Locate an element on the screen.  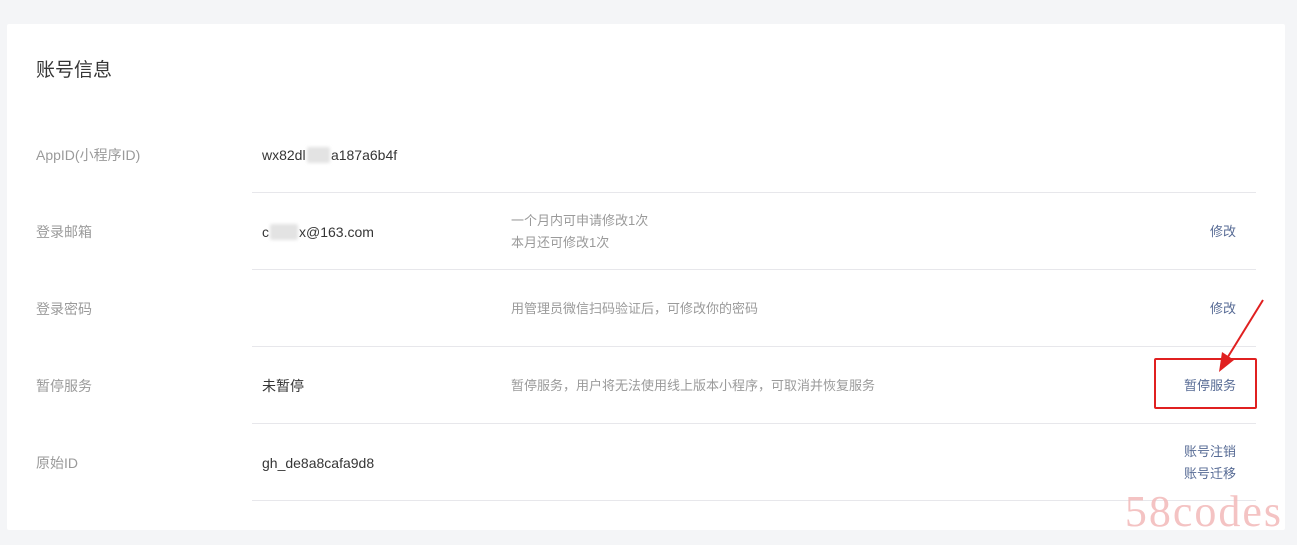
login-email-value: cxxxxx@163.com is located at coordinates (318, 231).